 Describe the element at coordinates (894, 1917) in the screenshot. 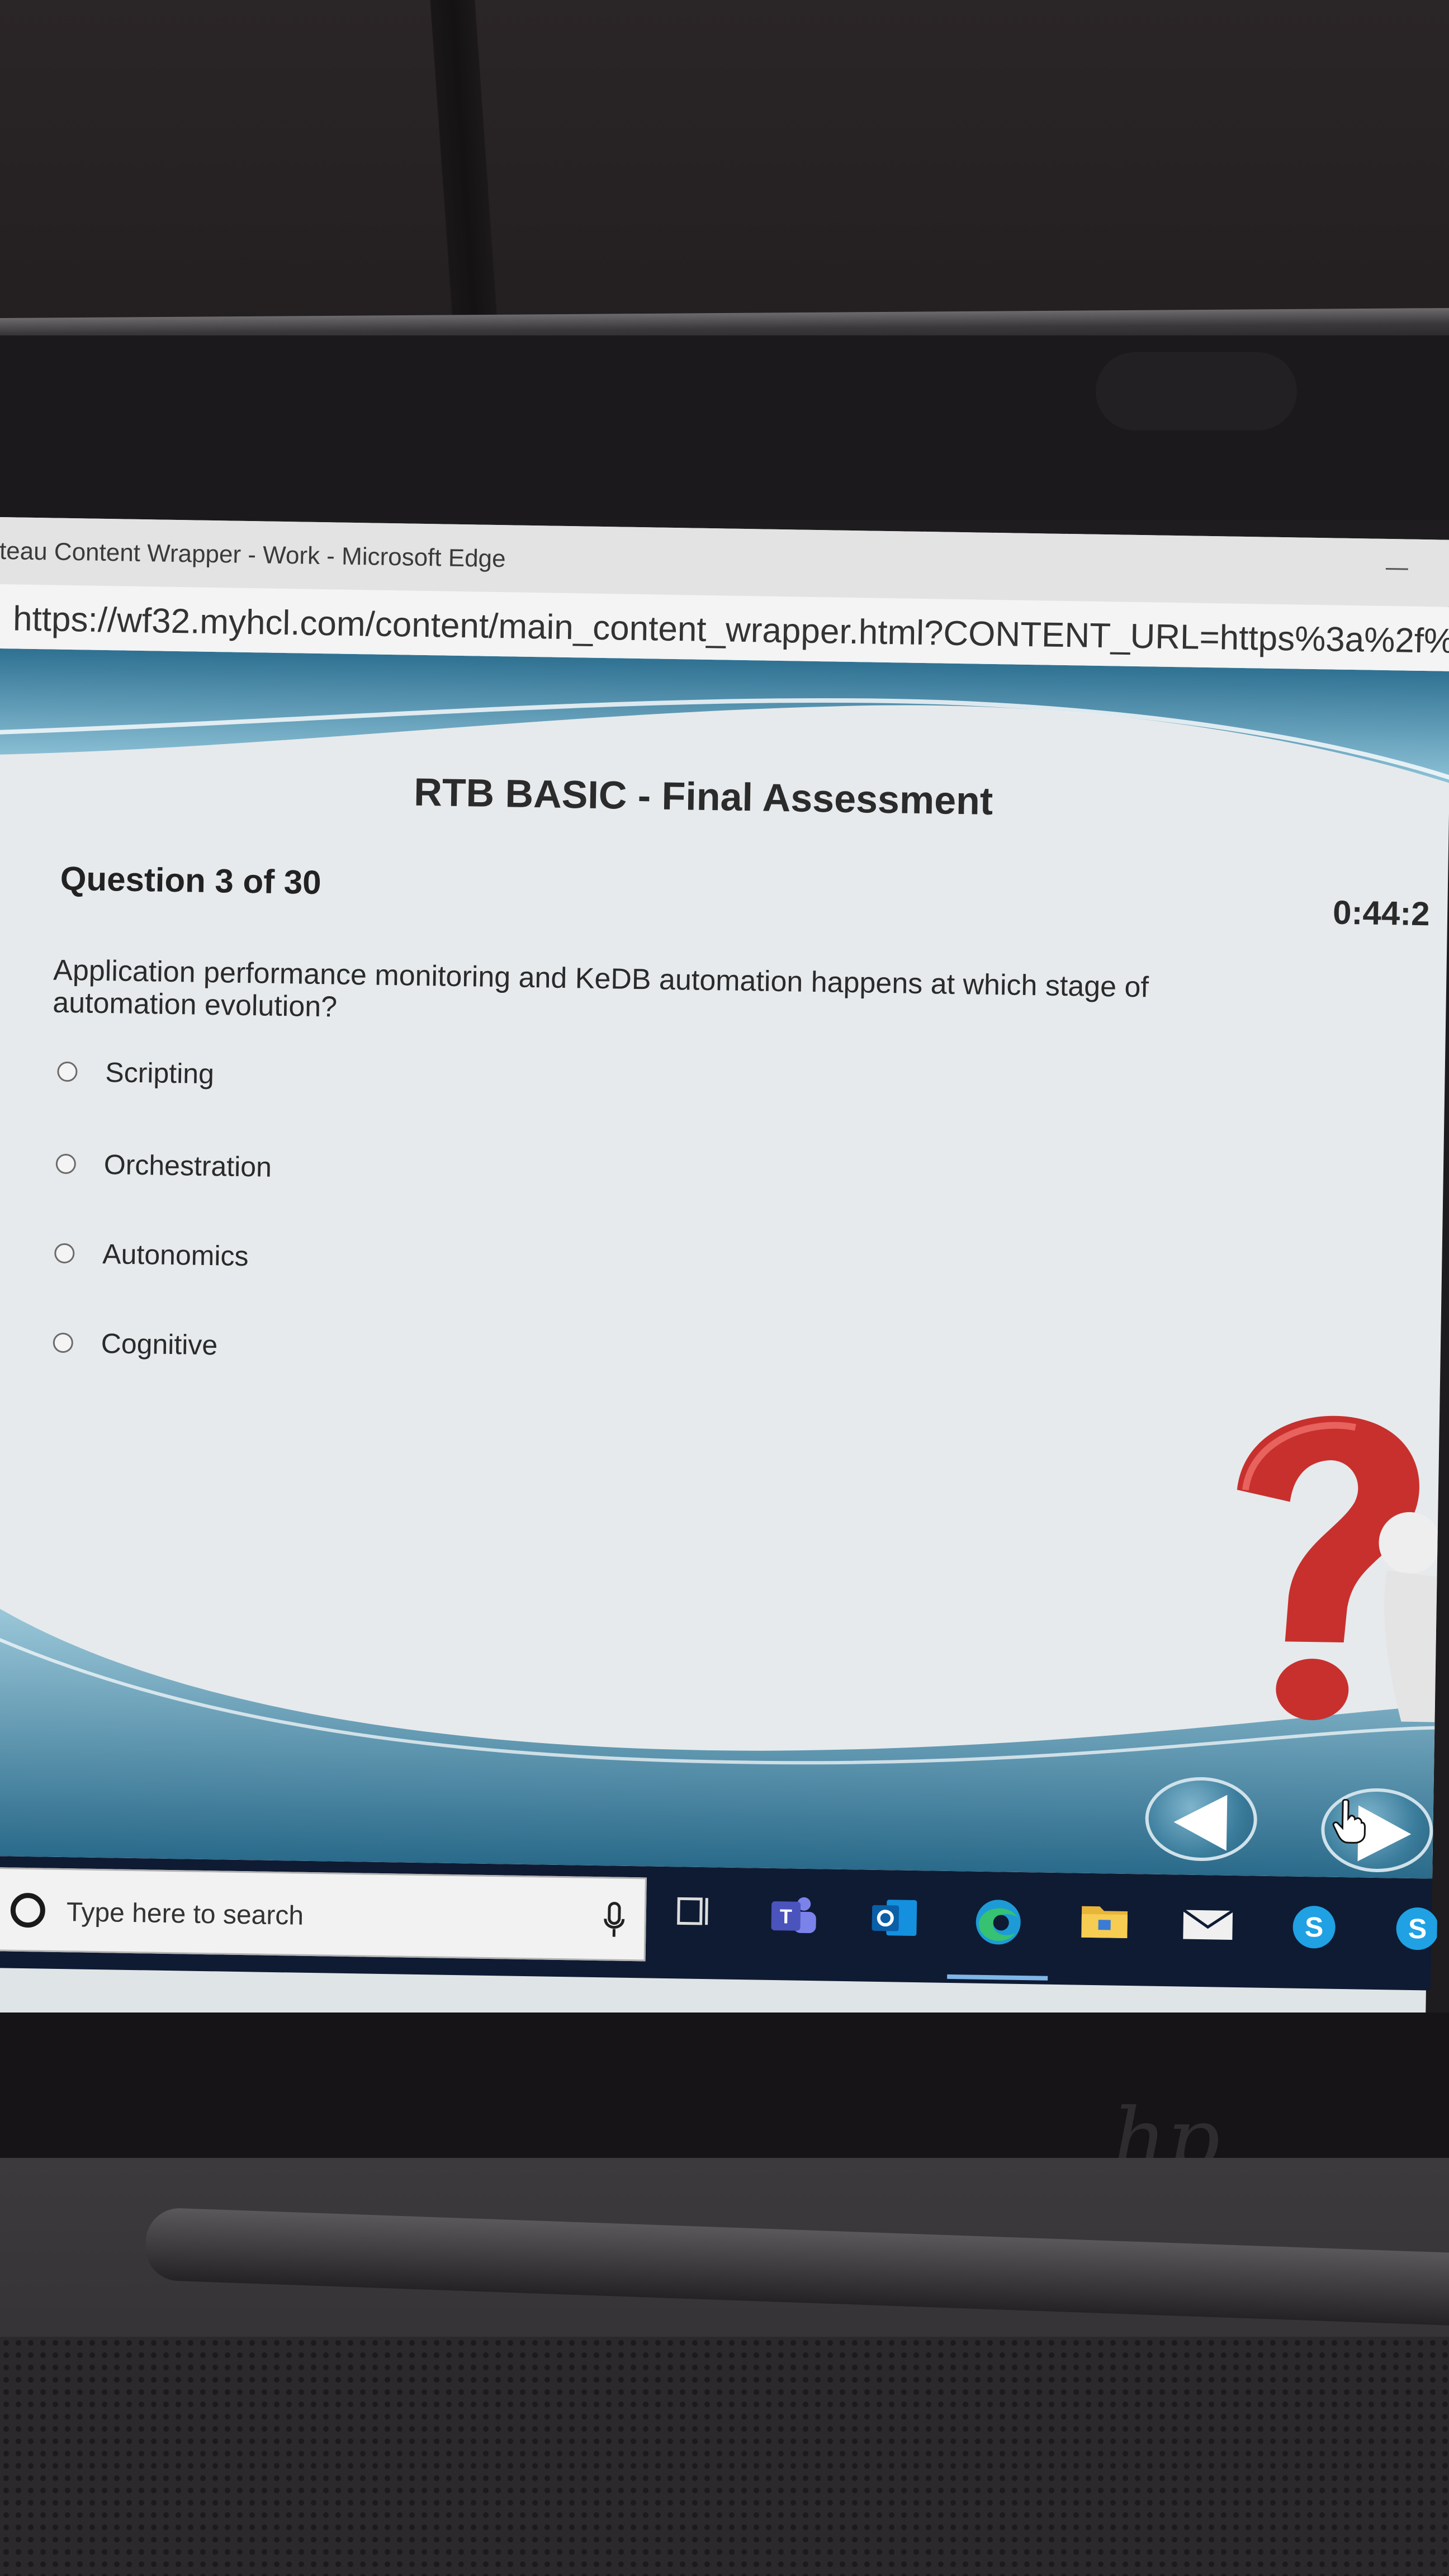

I see `outlook-icon` at that location.